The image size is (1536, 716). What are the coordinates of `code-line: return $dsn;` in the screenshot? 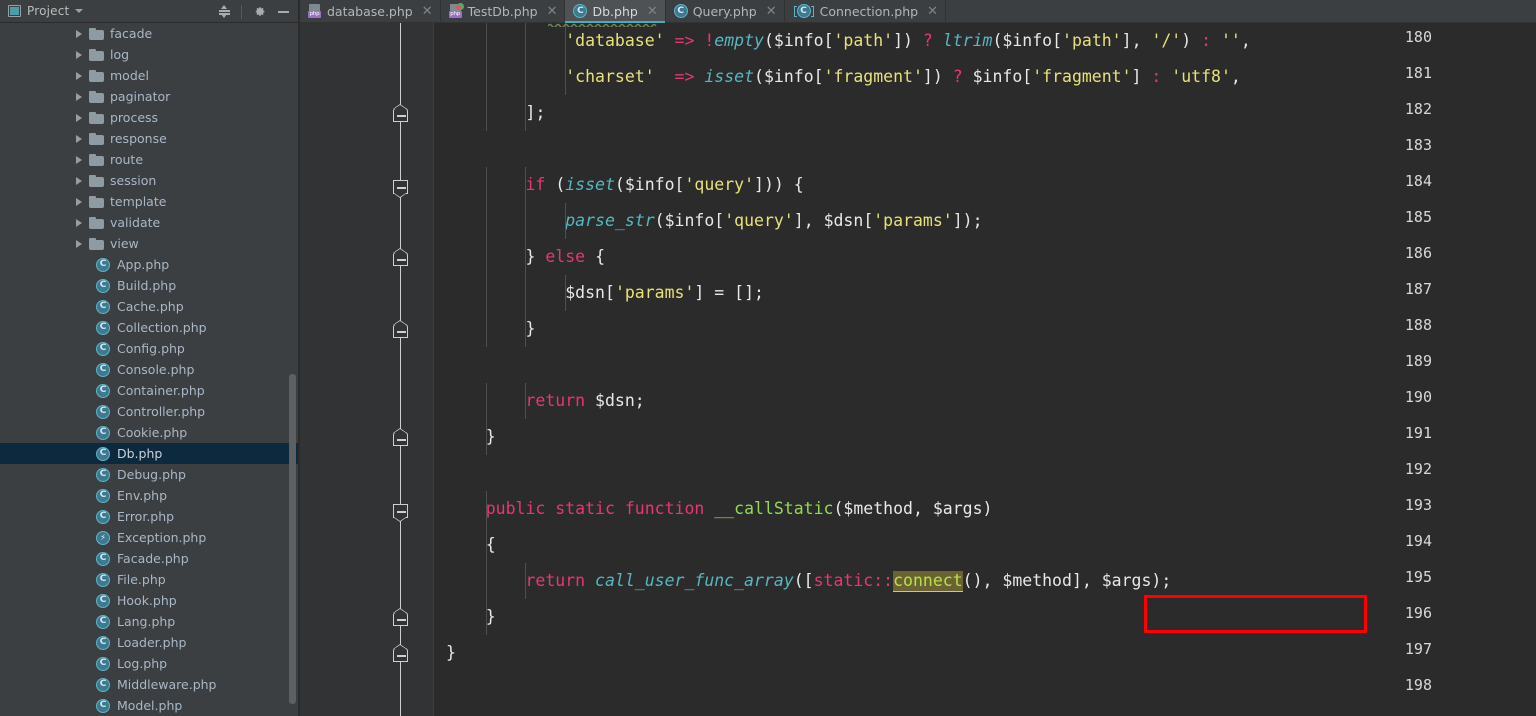 It's located at (985, 401).